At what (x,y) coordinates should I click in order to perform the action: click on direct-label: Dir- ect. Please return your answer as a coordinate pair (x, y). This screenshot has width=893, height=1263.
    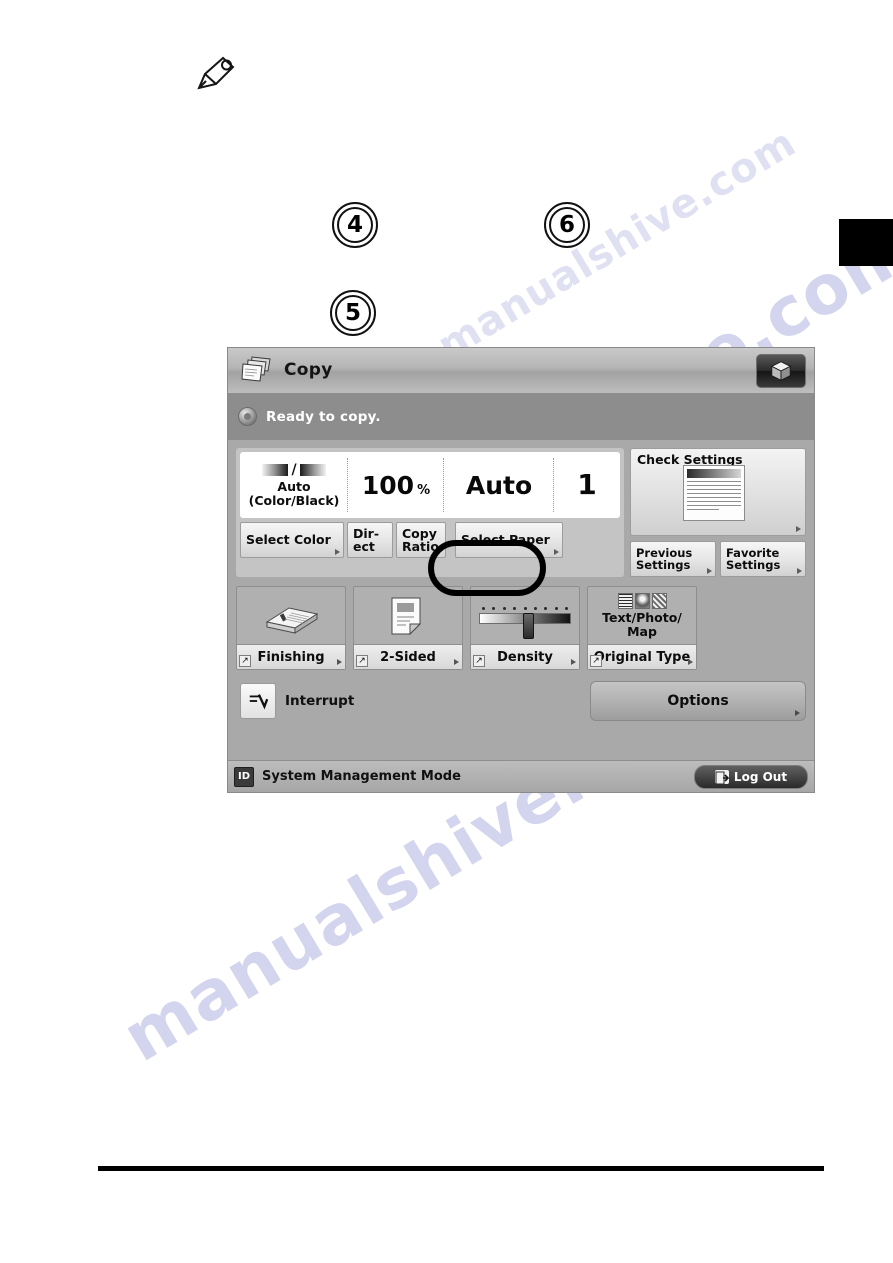
    Looking at the image, I should click on (366, 539).